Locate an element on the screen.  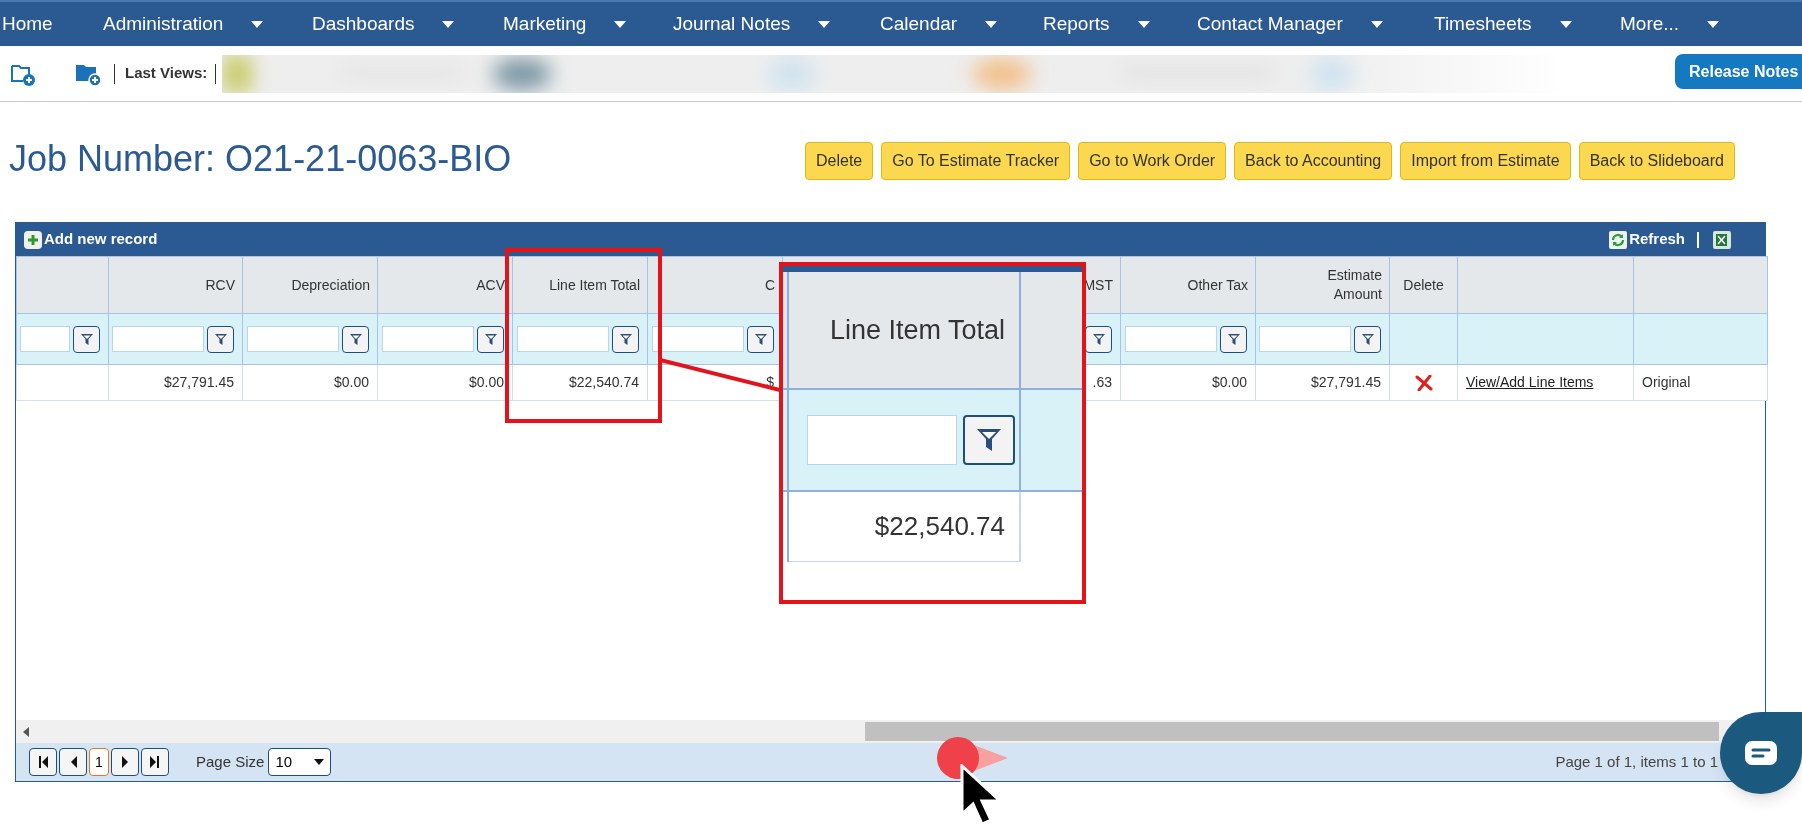
chat-icon is located at coordinates (1761, 753).